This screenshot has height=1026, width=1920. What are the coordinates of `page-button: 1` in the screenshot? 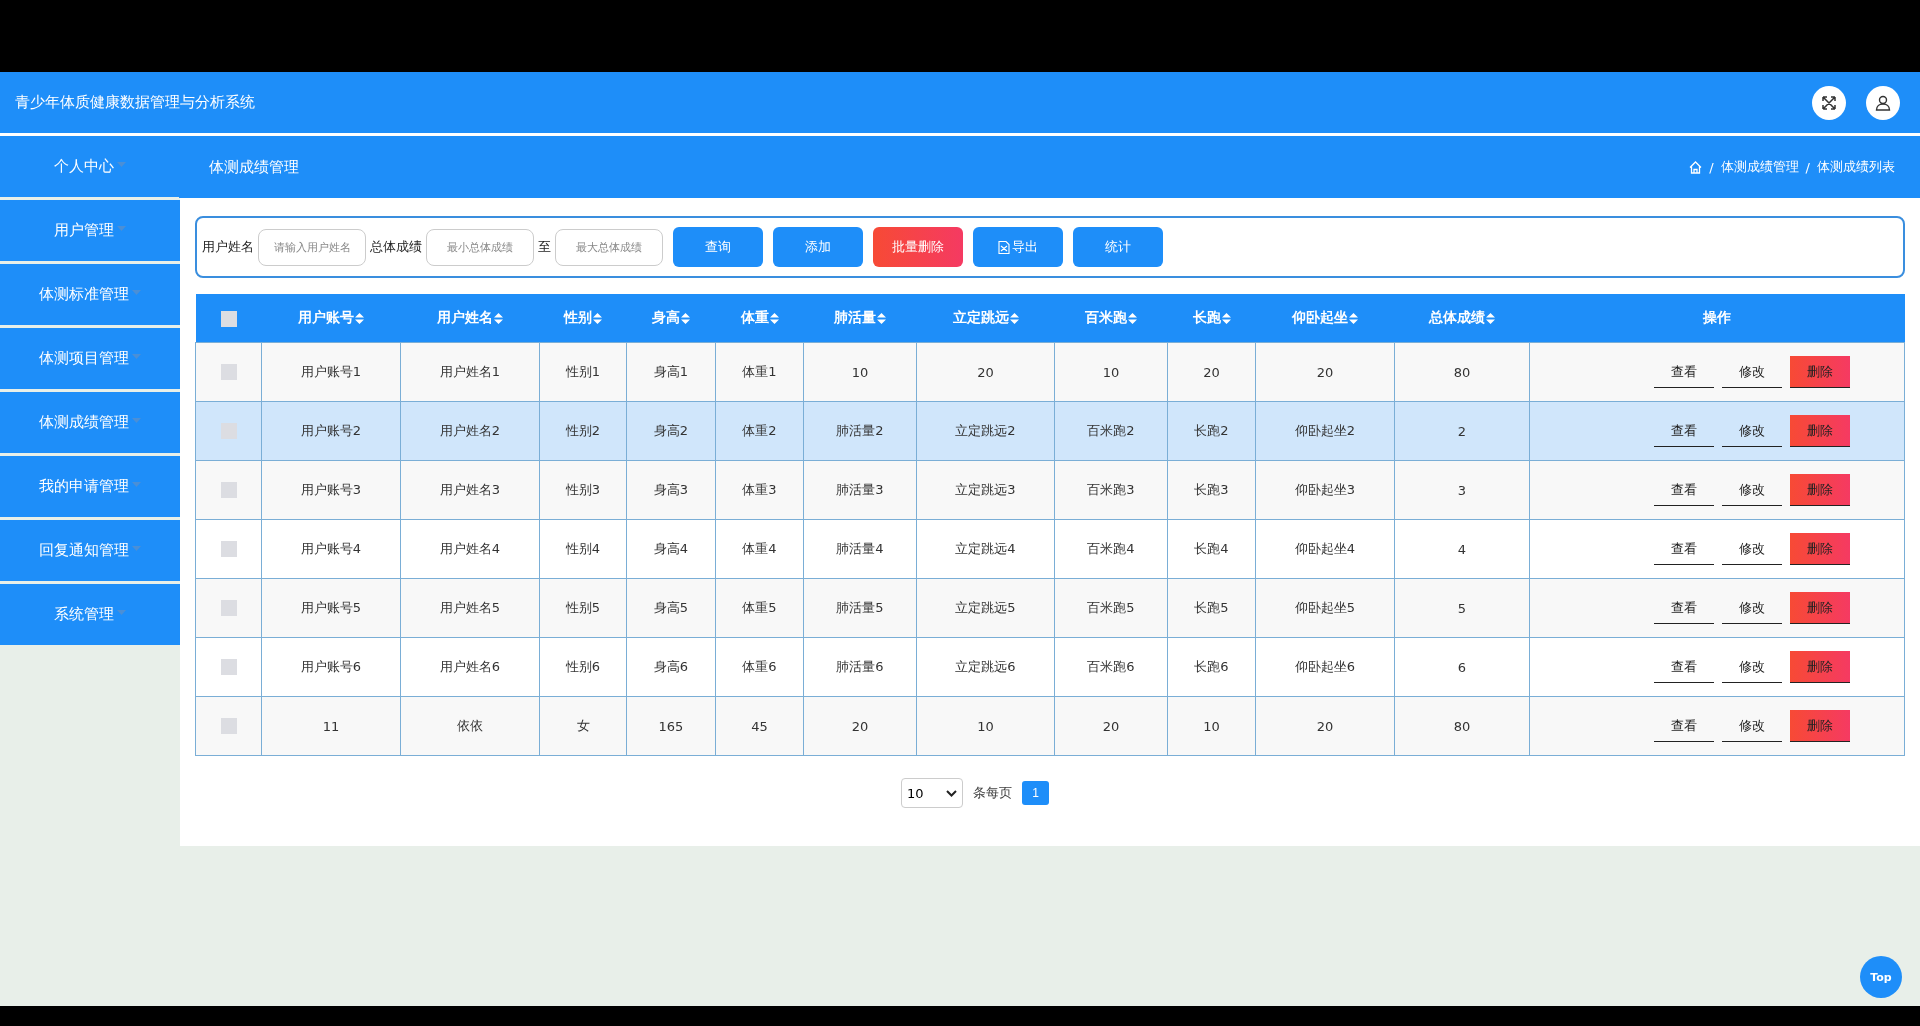 It's located at (1035, 793).